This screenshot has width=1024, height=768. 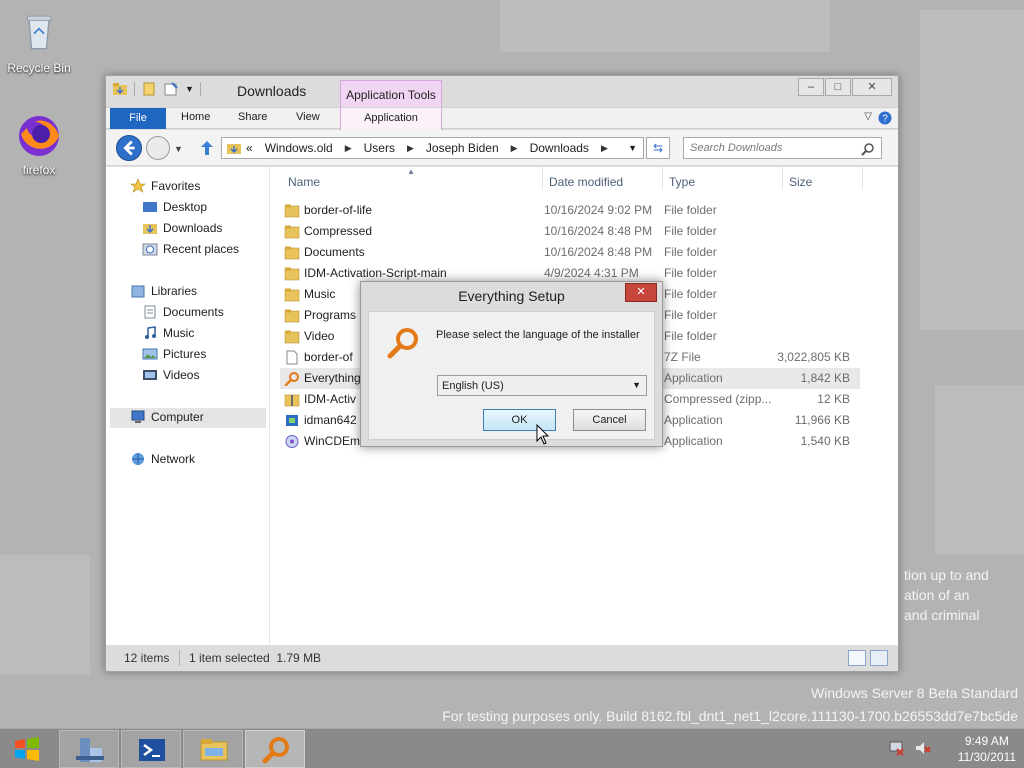 I want to click on taskbar-powershell, so click(x=151, y=749).